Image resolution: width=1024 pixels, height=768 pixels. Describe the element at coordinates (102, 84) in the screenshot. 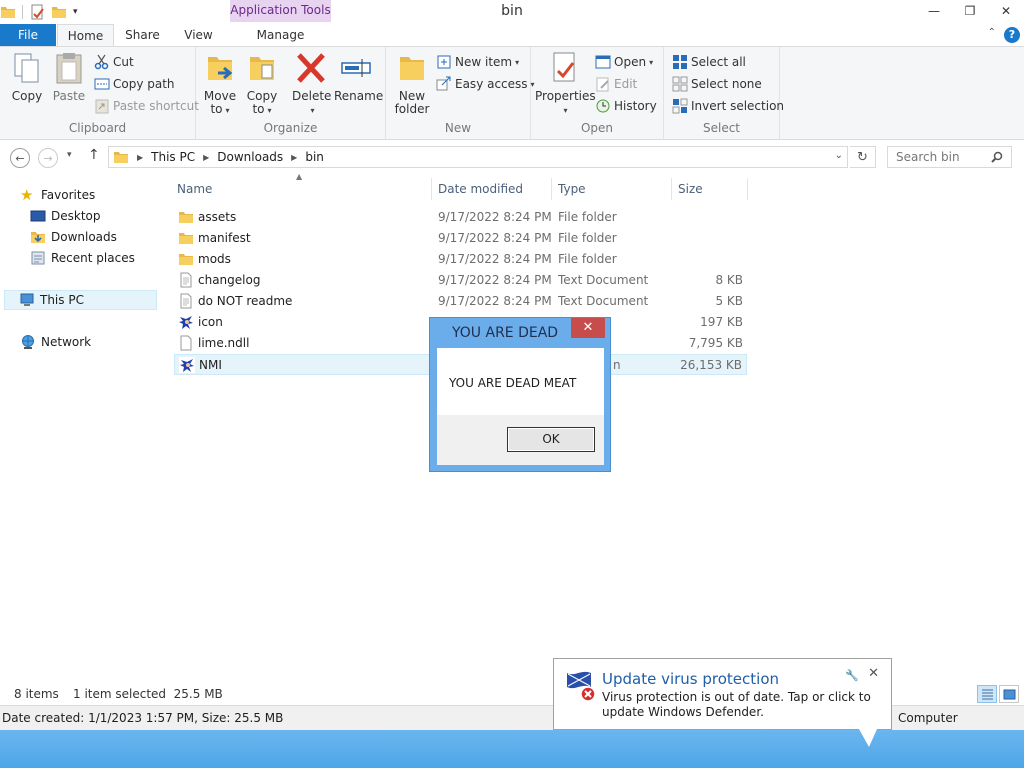

I see `copy-path-icon` at that location.